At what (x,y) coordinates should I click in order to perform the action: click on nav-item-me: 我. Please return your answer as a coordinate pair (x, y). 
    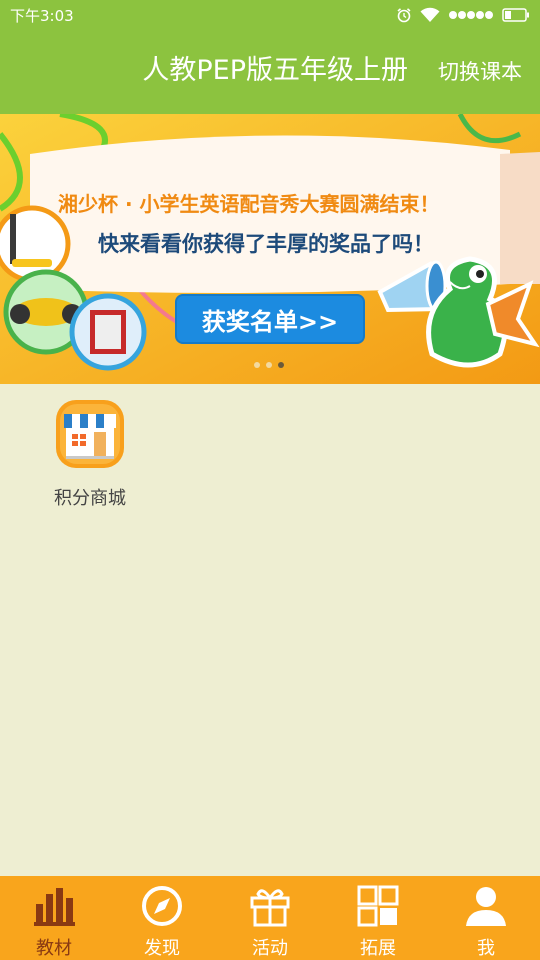
    Looking at the image, I should click on (486, 918).